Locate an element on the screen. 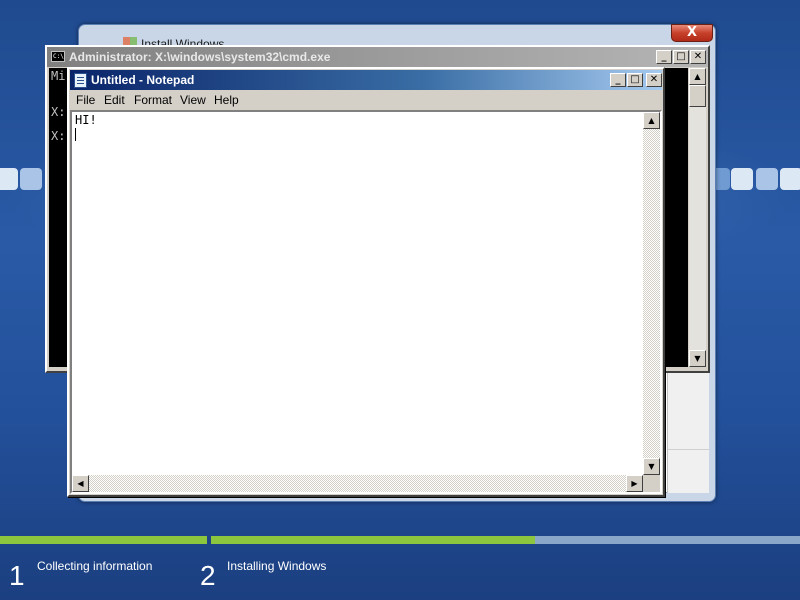 This screenshot has width=800, height=600. step1-number: 1 is located at coordinates (17, 575).